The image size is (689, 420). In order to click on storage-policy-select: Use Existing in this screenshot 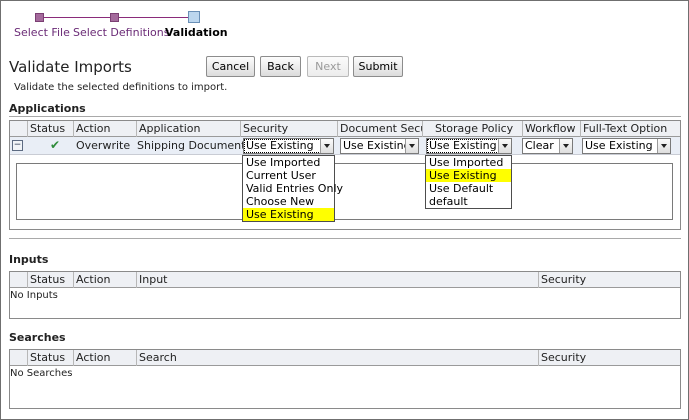, I will do `click(469, 146)`.